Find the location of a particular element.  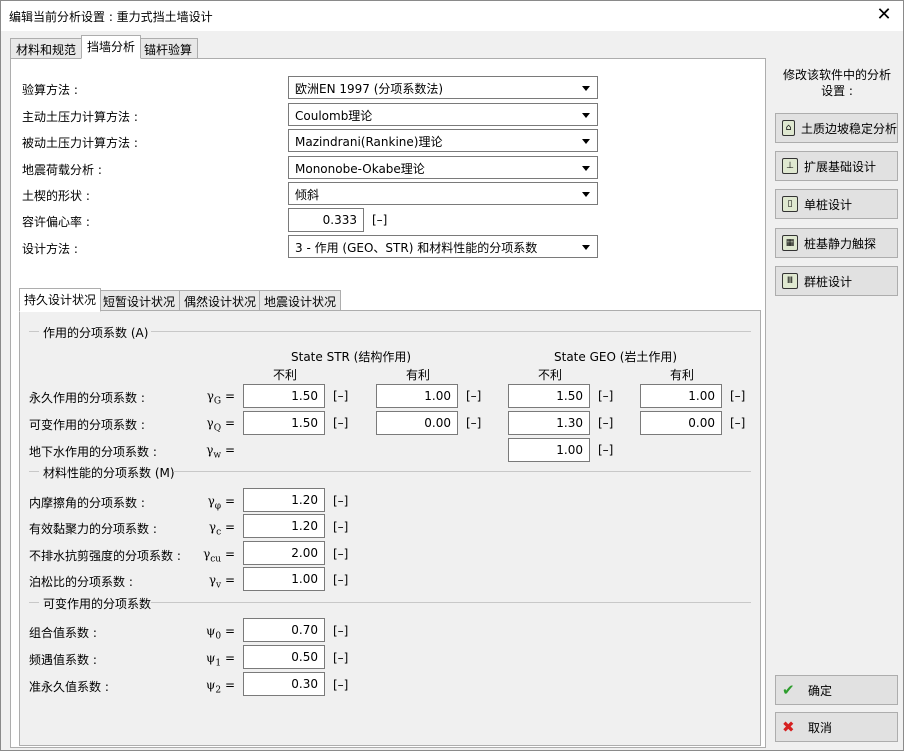

geo-unfav-variable-input: 1.30 is located at coordinates (549, 423).